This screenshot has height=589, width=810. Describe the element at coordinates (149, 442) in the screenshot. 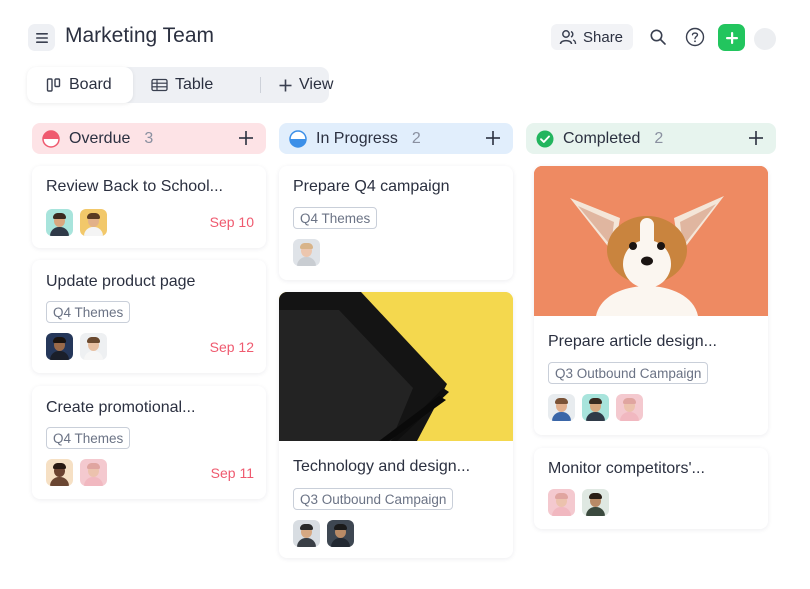

I see `task-card: Create promotional... Q4 Themes Sep 11` at that location.